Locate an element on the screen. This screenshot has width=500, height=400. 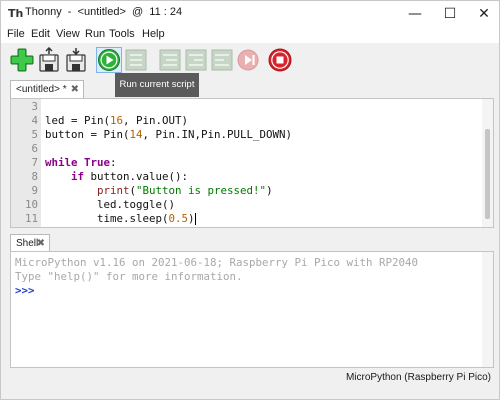
menu-file: File is located at coordinates (16, 34).